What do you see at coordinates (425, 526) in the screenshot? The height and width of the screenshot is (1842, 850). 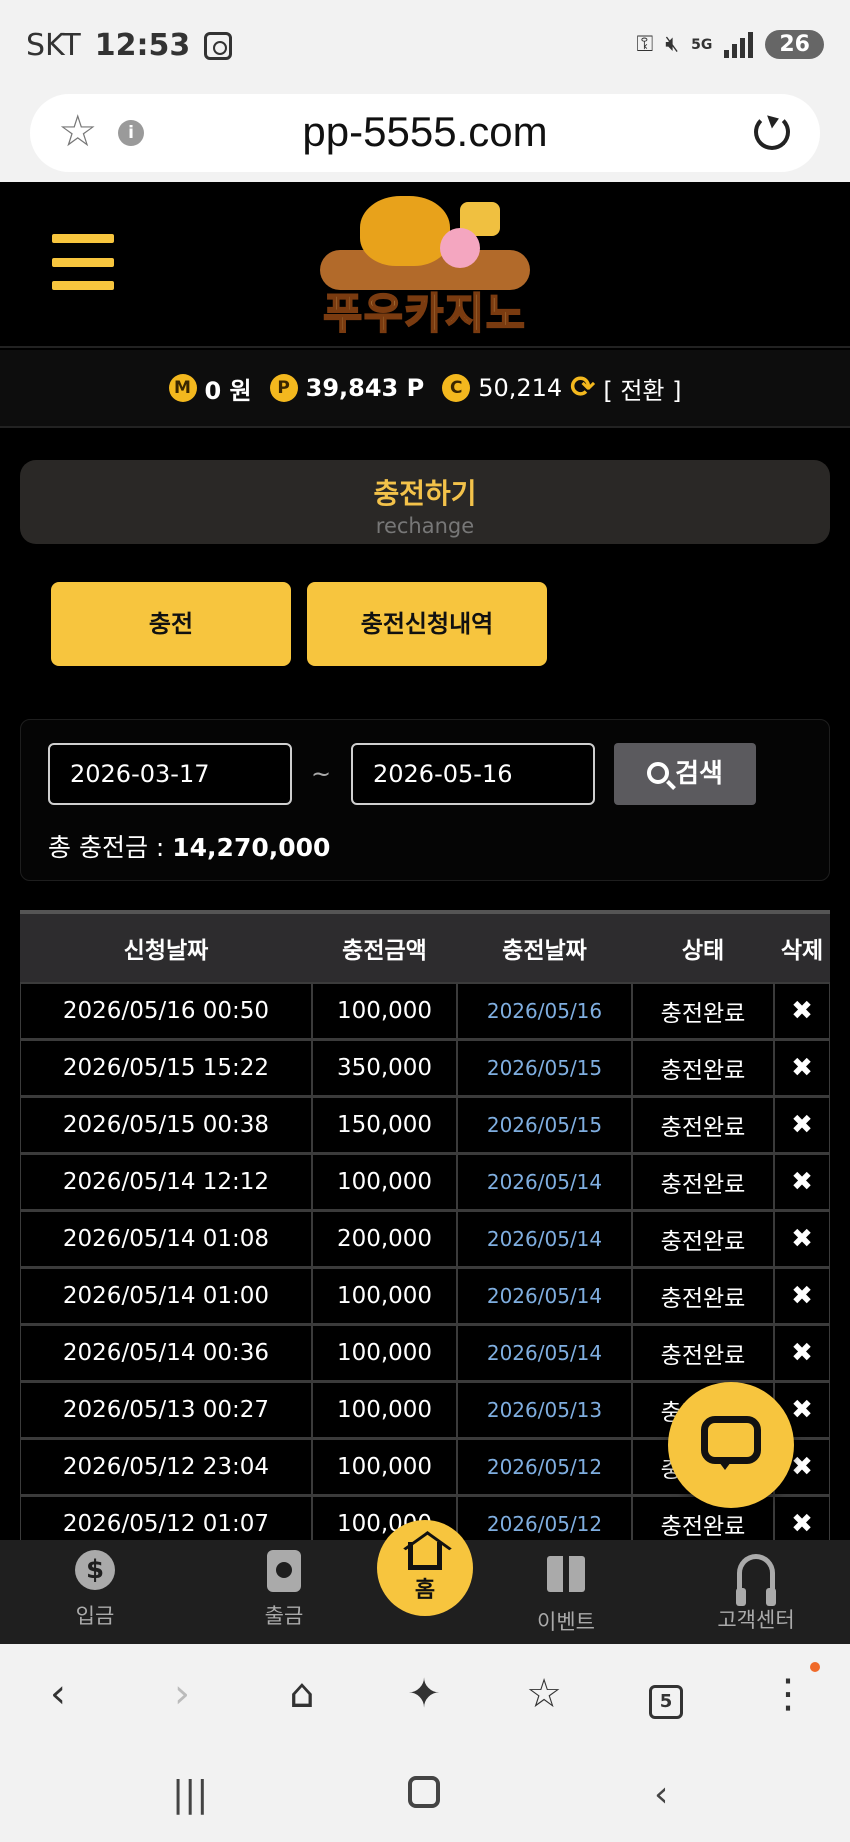 I see `page-subtitle: rechange` at bounding box center [425, 526].